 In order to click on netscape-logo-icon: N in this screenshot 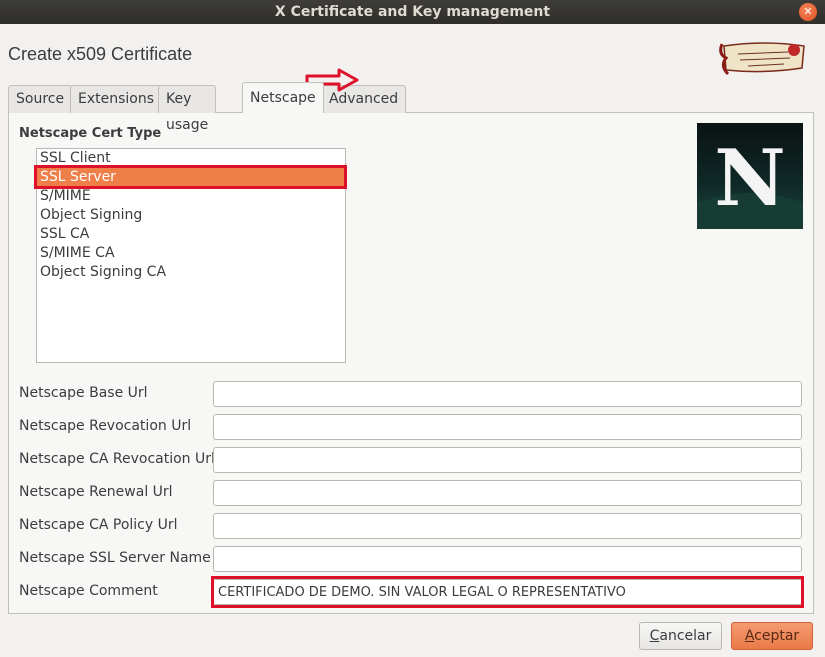, I will do `click(750, 176)`.